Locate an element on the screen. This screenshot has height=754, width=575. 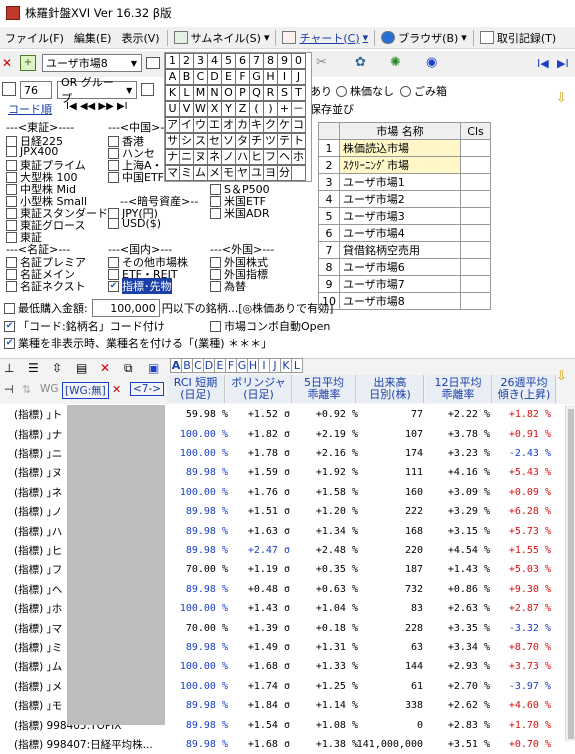
wand-icon: ✺ is located at coordinates (395, 62).